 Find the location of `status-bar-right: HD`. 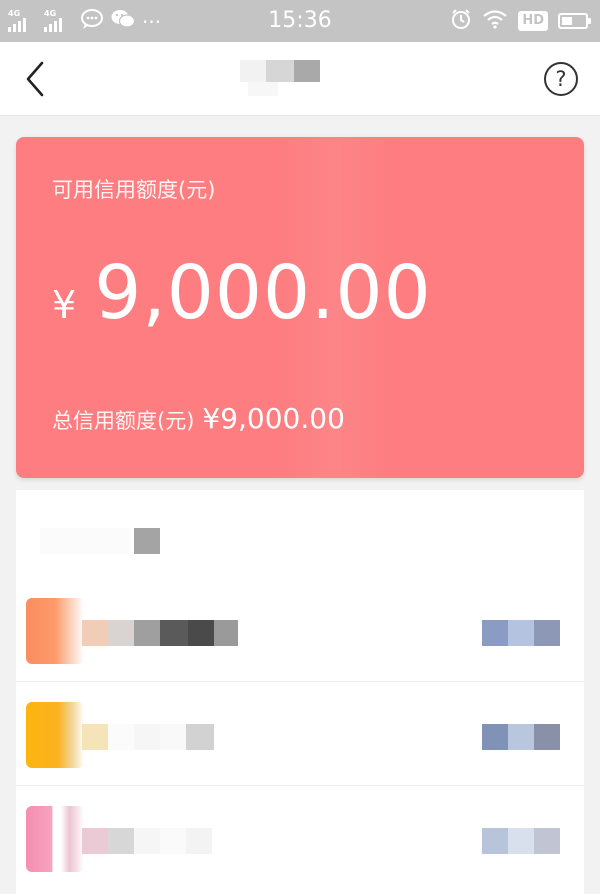

status-bar-right: HD is located at coordinates (520, 21).